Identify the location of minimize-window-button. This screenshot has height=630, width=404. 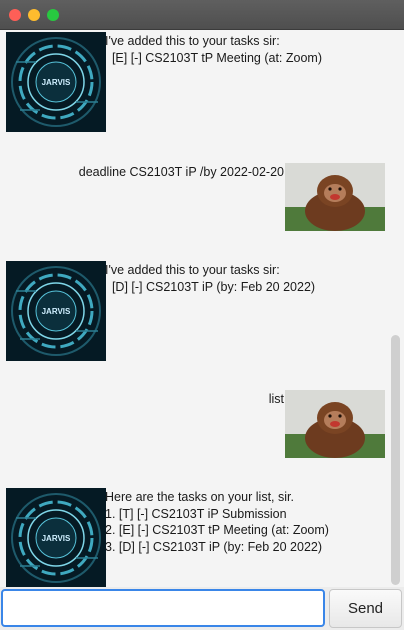
(34, 15).